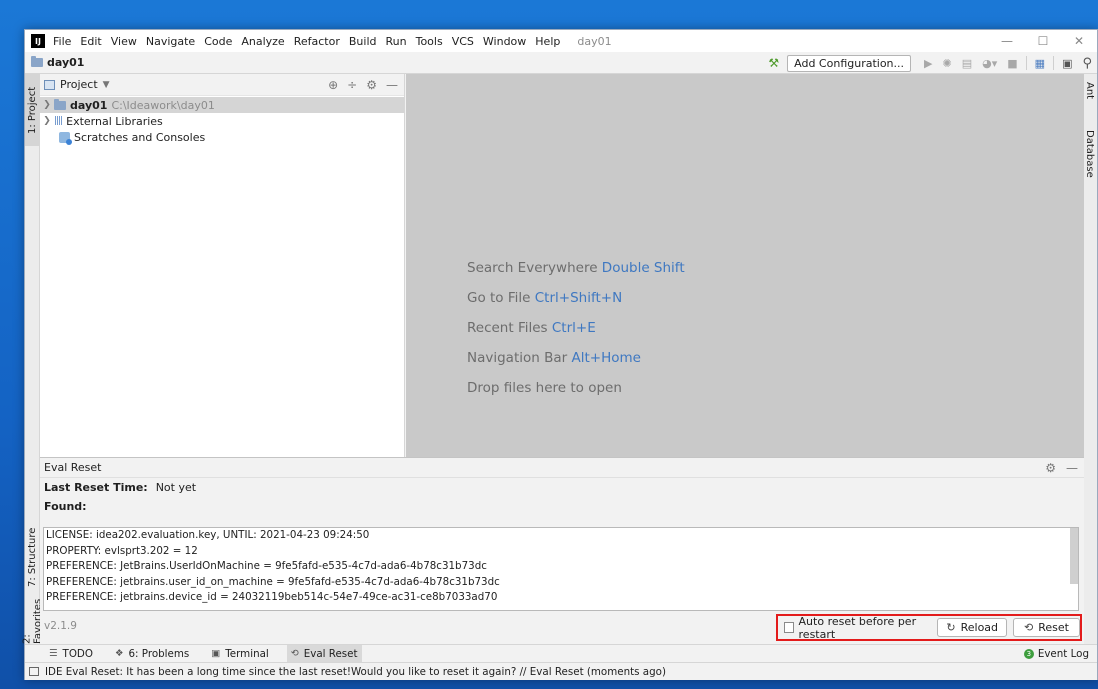 This screenshot has height=689, width=1098. Describe the element at coordinates (124, 41) in the screenshot. I see `menu-view: View` at that location.